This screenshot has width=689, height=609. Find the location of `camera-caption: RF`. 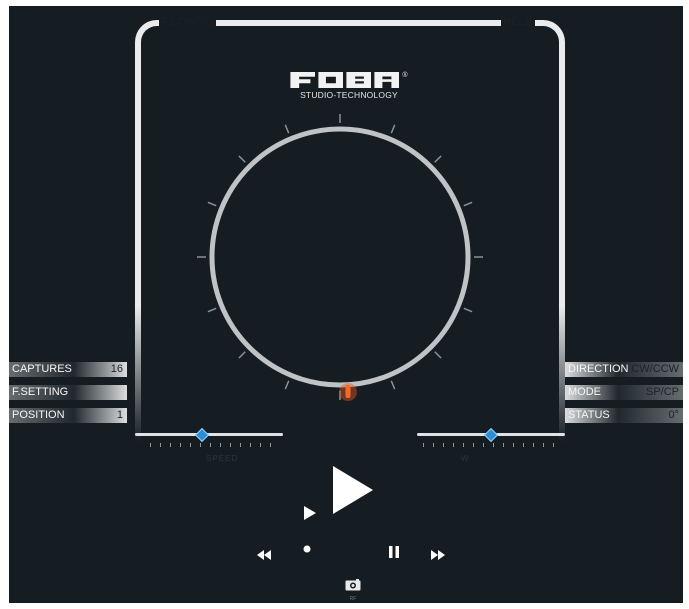

camera-caption: RF is located at coordinates (353, 599).